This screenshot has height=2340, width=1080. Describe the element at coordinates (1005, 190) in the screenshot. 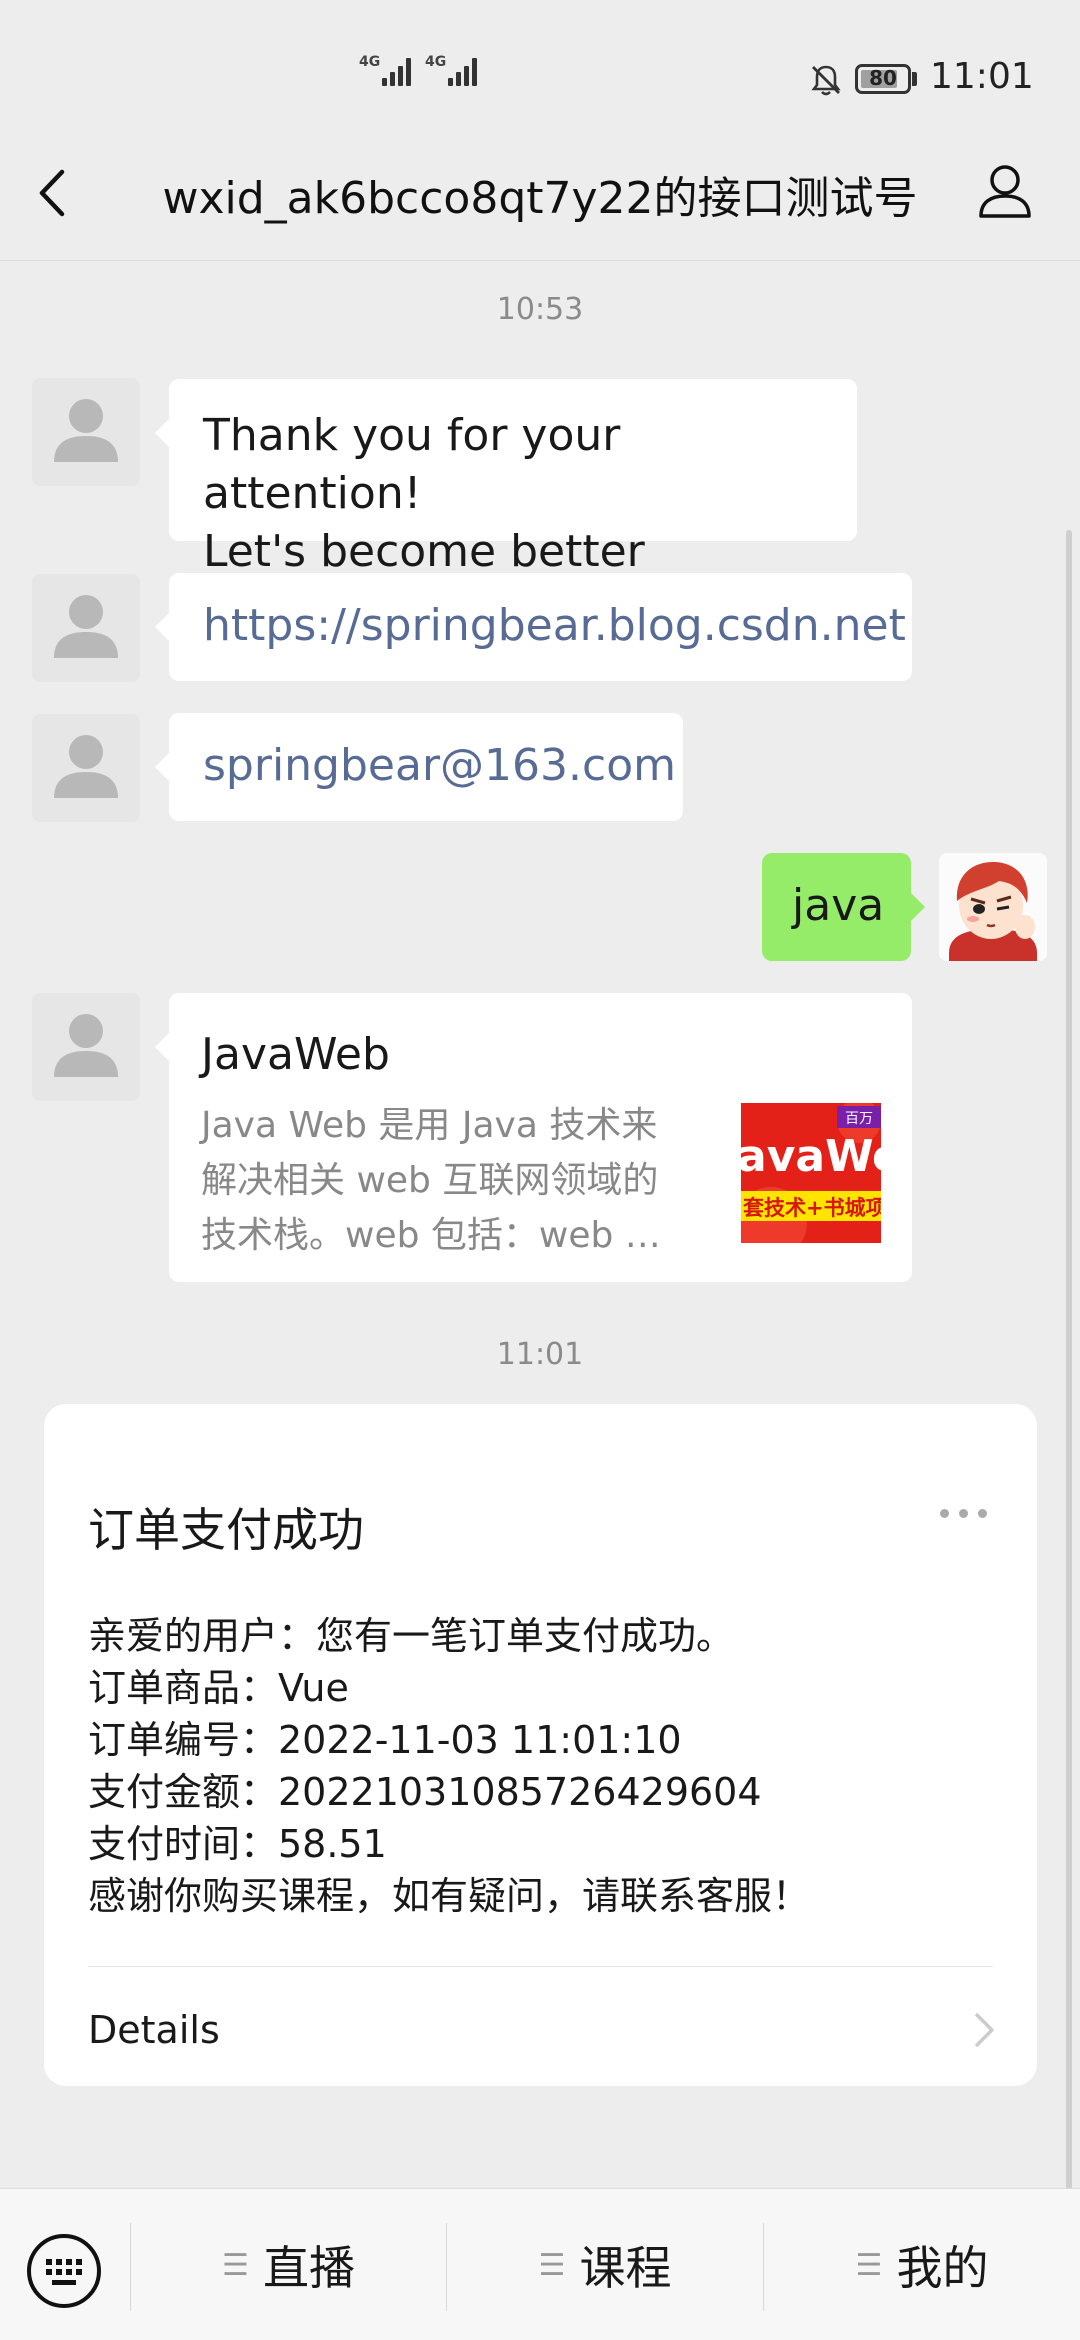

I see `contact-profile-icon` at that location.